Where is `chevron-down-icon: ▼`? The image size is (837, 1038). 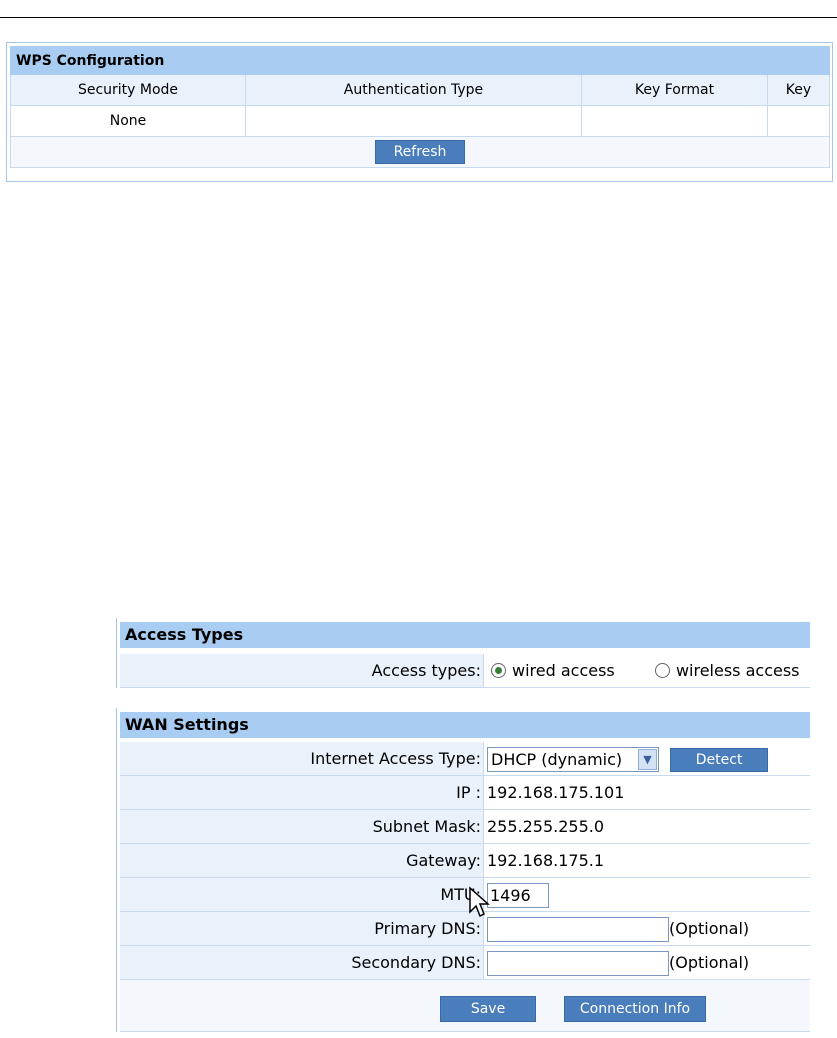 chevron-down-icon: ▼ is located at coordinates (647, 759).